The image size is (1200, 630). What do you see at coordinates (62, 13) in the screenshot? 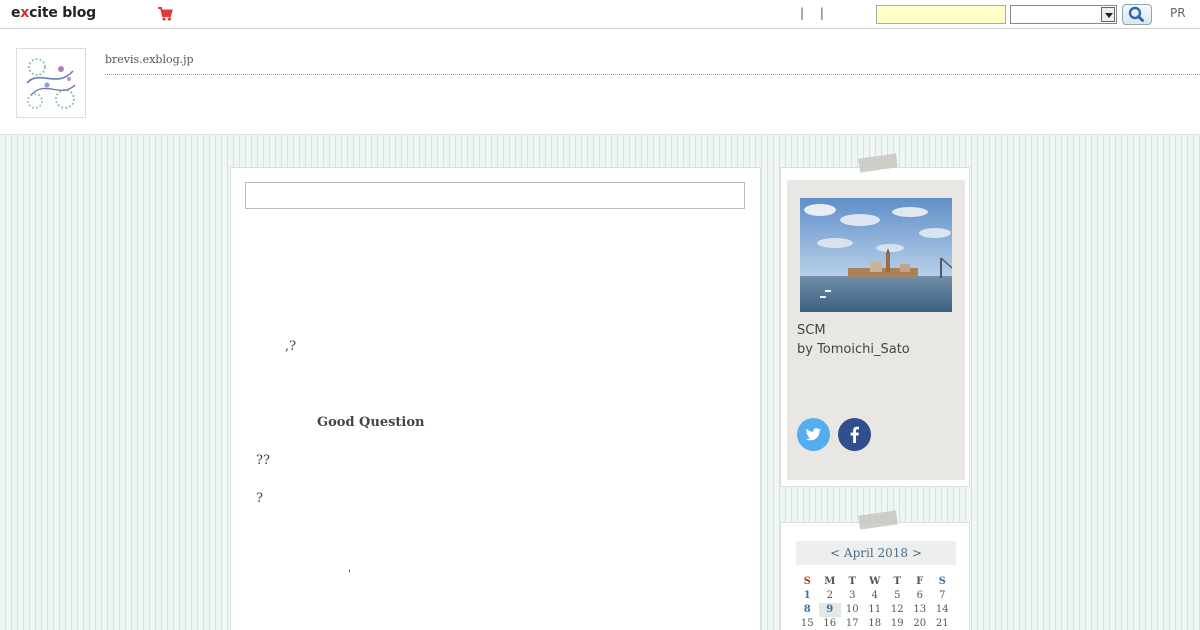
I see `logo-suffix: cite blog` at bounding box center [62, 13].